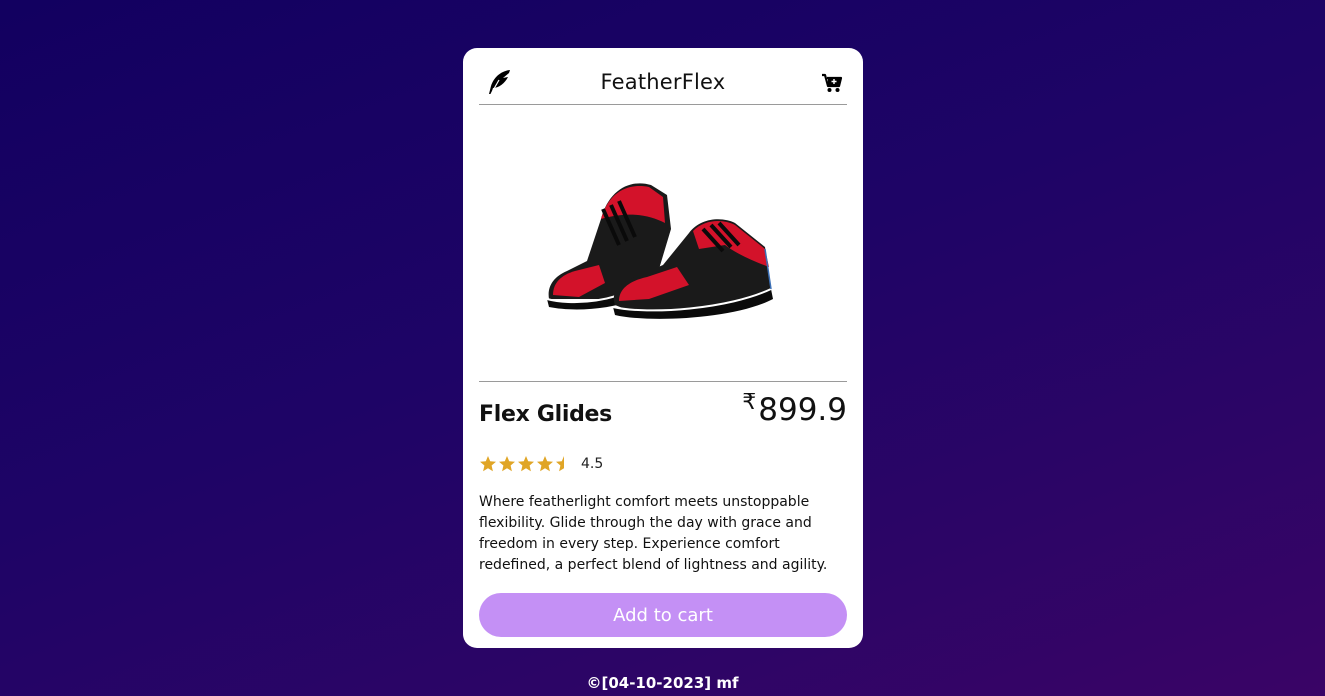 The width and height of the screenshot is (1325, 696). Describe the element at coordinates (545, 414) in the screenshot. I see `product-name: Flex Glides` at that location.